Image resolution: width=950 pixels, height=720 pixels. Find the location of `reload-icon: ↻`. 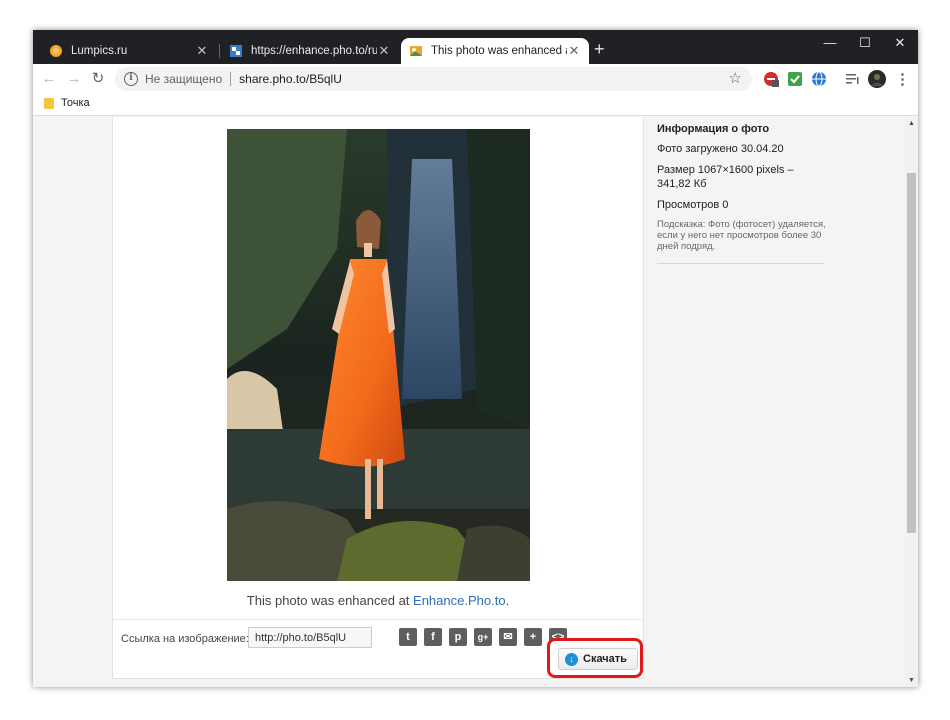

reload-icon: ↻ is located at coordinates (98, 79).